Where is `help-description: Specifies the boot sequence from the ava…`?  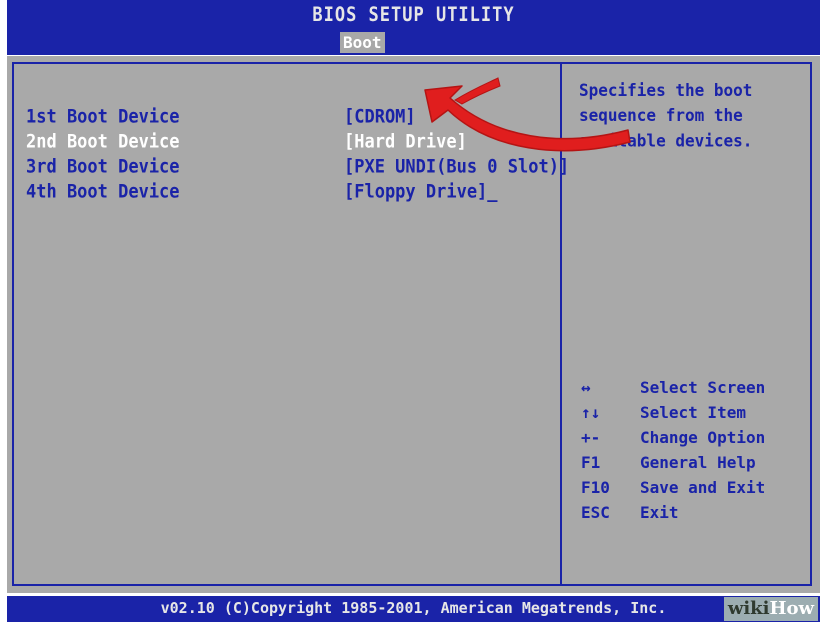 help-description: Specifies the boot sequence from the ava… is located at coordinates (666, 115).